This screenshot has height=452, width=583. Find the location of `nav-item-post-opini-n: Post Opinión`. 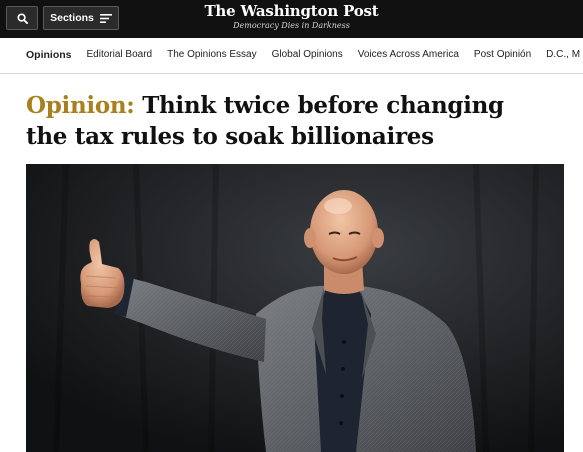

nav-item-post-opini-n: Post Opinión is located at coordinates (502, 55).